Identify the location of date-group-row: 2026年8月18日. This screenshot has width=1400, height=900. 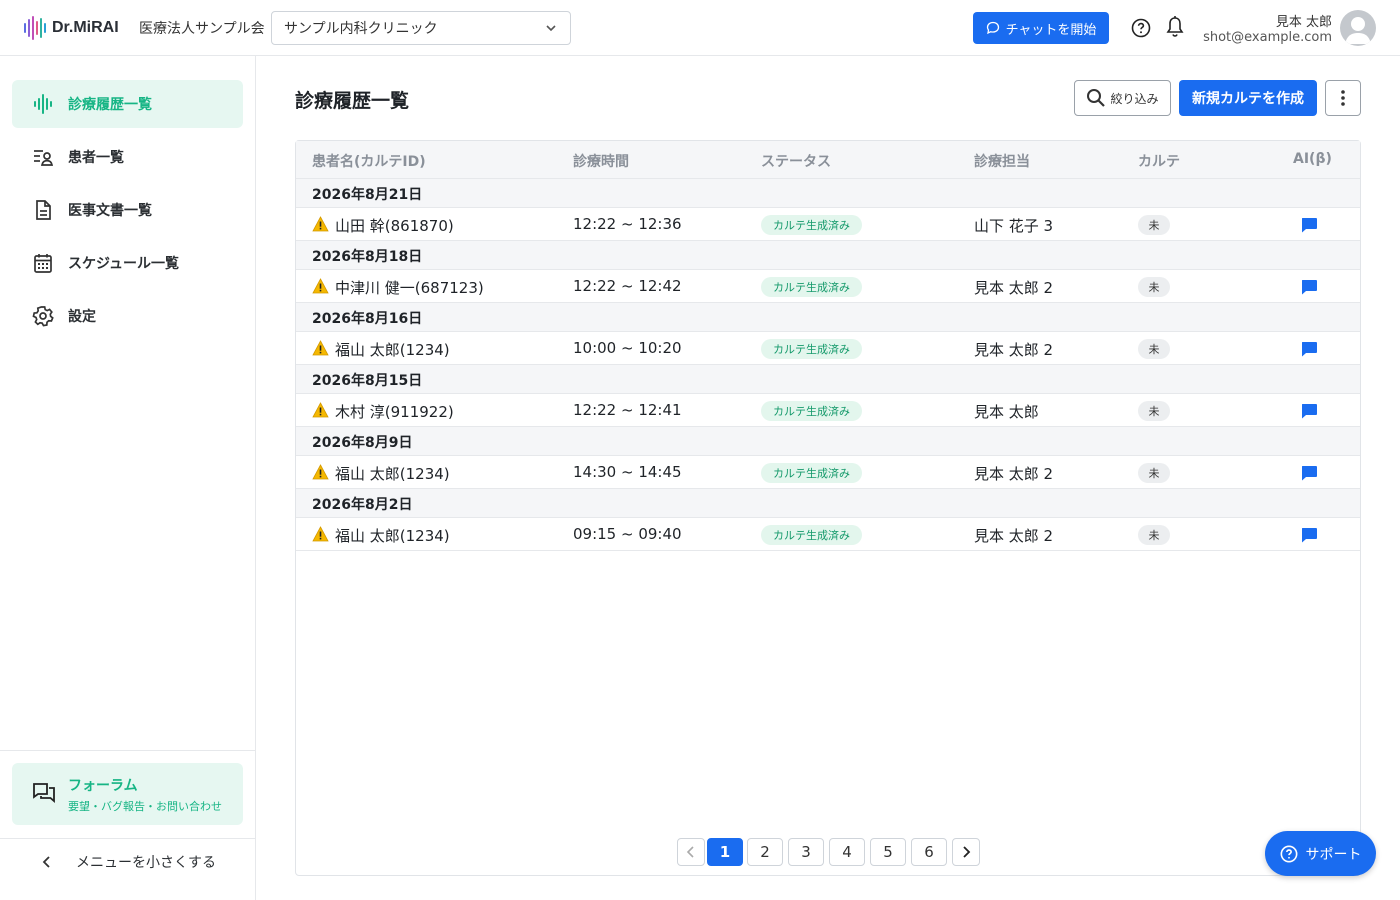
(828, 255).